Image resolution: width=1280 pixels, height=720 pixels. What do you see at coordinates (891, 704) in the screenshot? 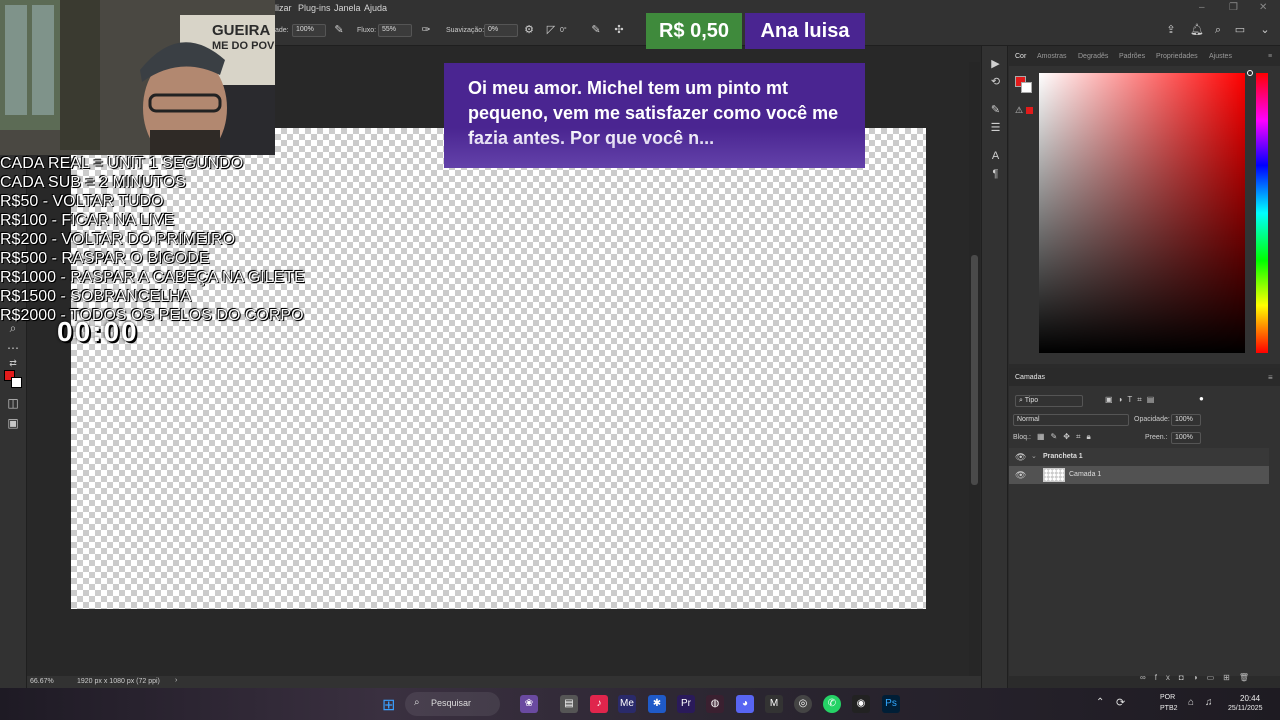
I see `photoshop-icon: Ps` at bounding box center [891, 704].